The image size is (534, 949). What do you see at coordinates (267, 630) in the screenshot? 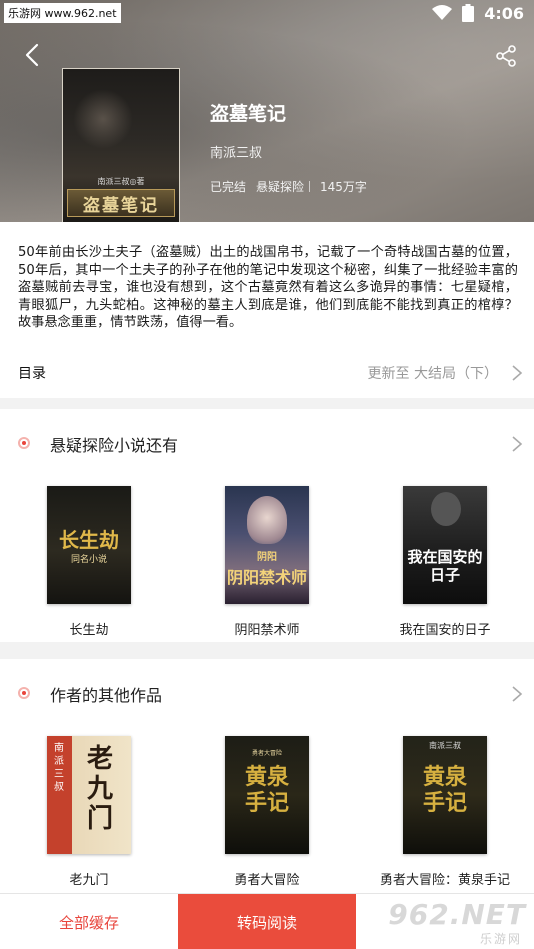
I see `book-name: 阴阳禁术师` at bounding box center [267, 630].